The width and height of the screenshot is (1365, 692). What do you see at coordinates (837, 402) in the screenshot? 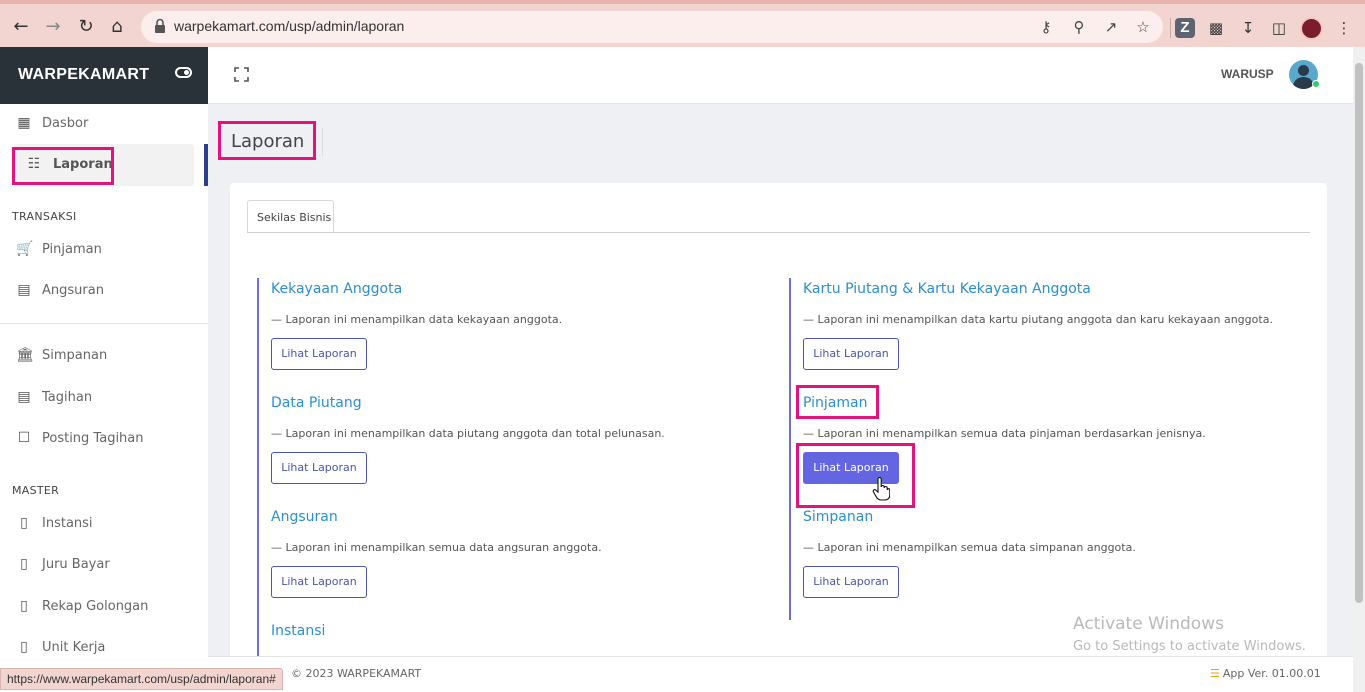
I see `highlight-pinjaman-title` at bounding box center [837, 402].